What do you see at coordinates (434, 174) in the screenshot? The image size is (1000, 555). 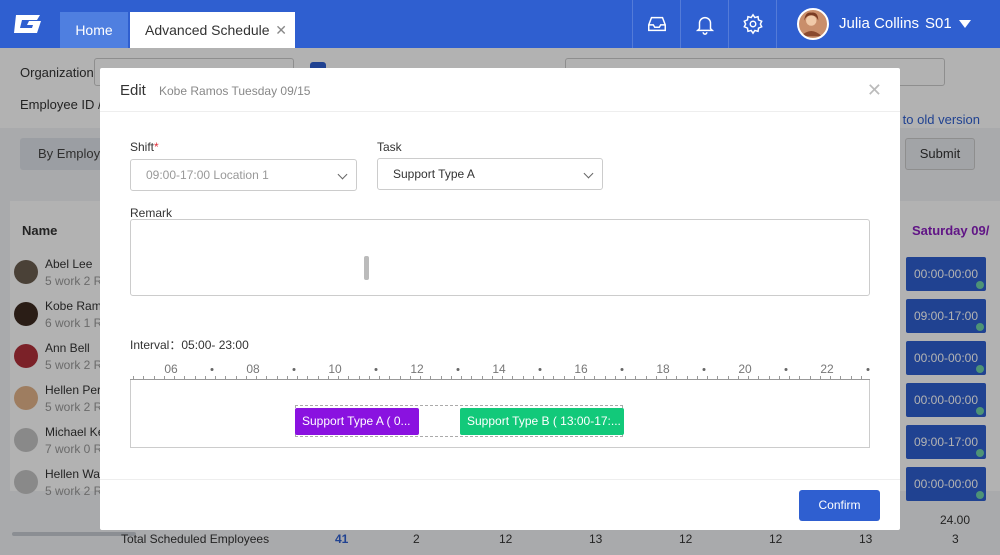 I see `task-select-value: Support Type A` at bounding box center [434, 174].